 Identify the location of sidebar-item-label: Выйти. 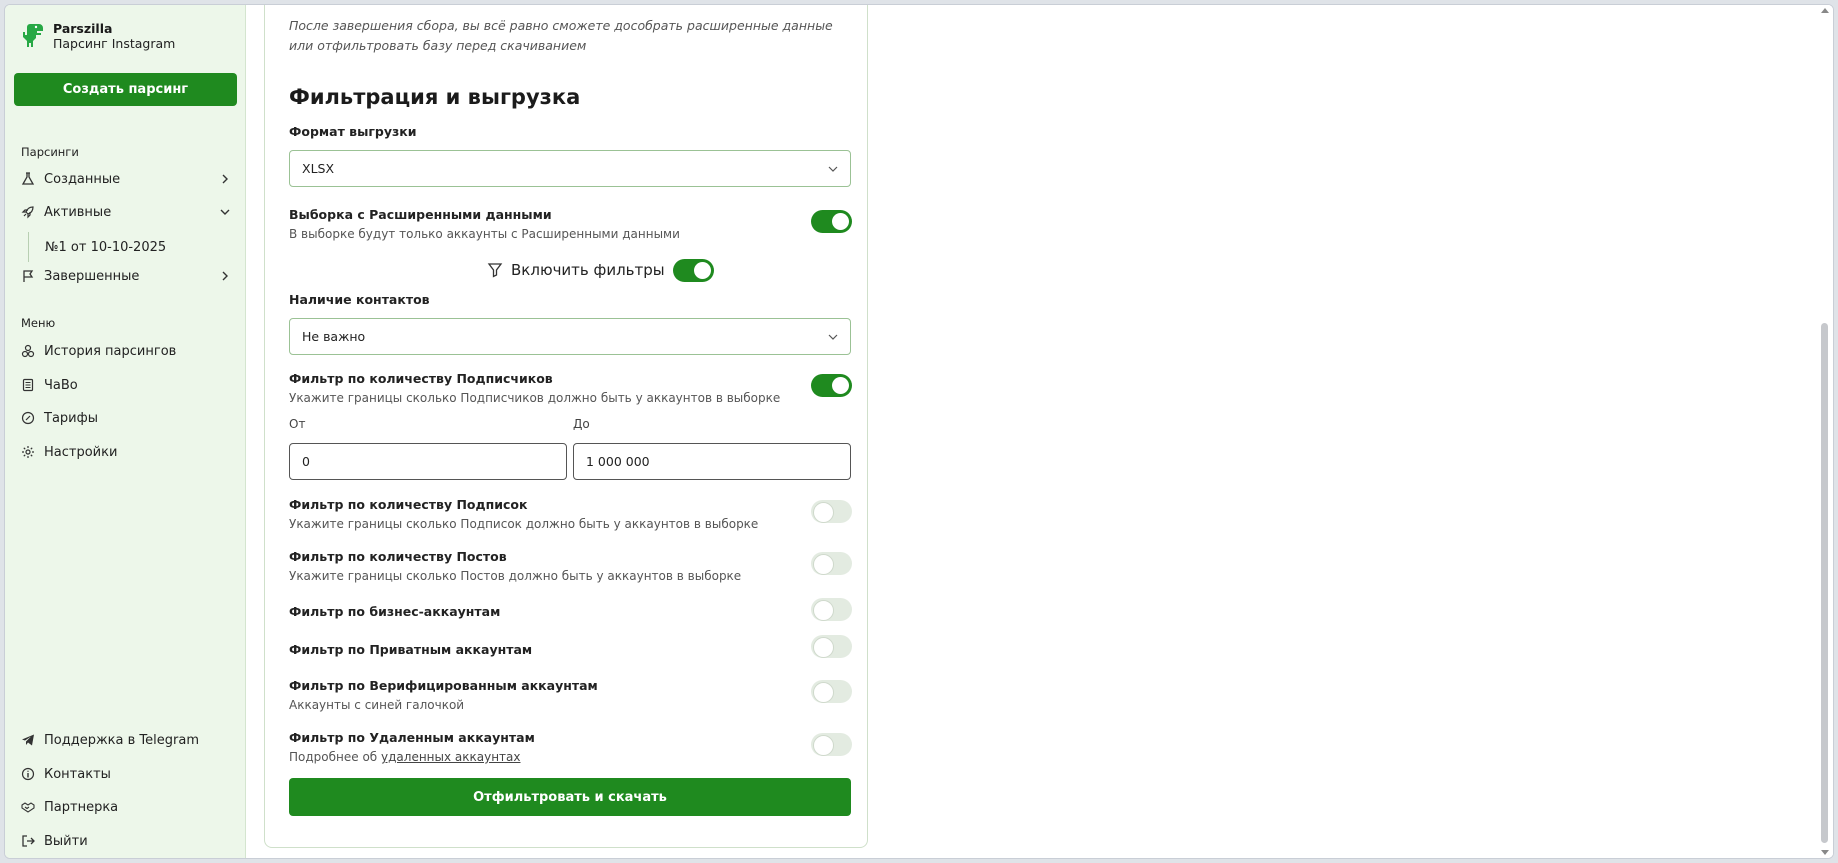
(66, 841).